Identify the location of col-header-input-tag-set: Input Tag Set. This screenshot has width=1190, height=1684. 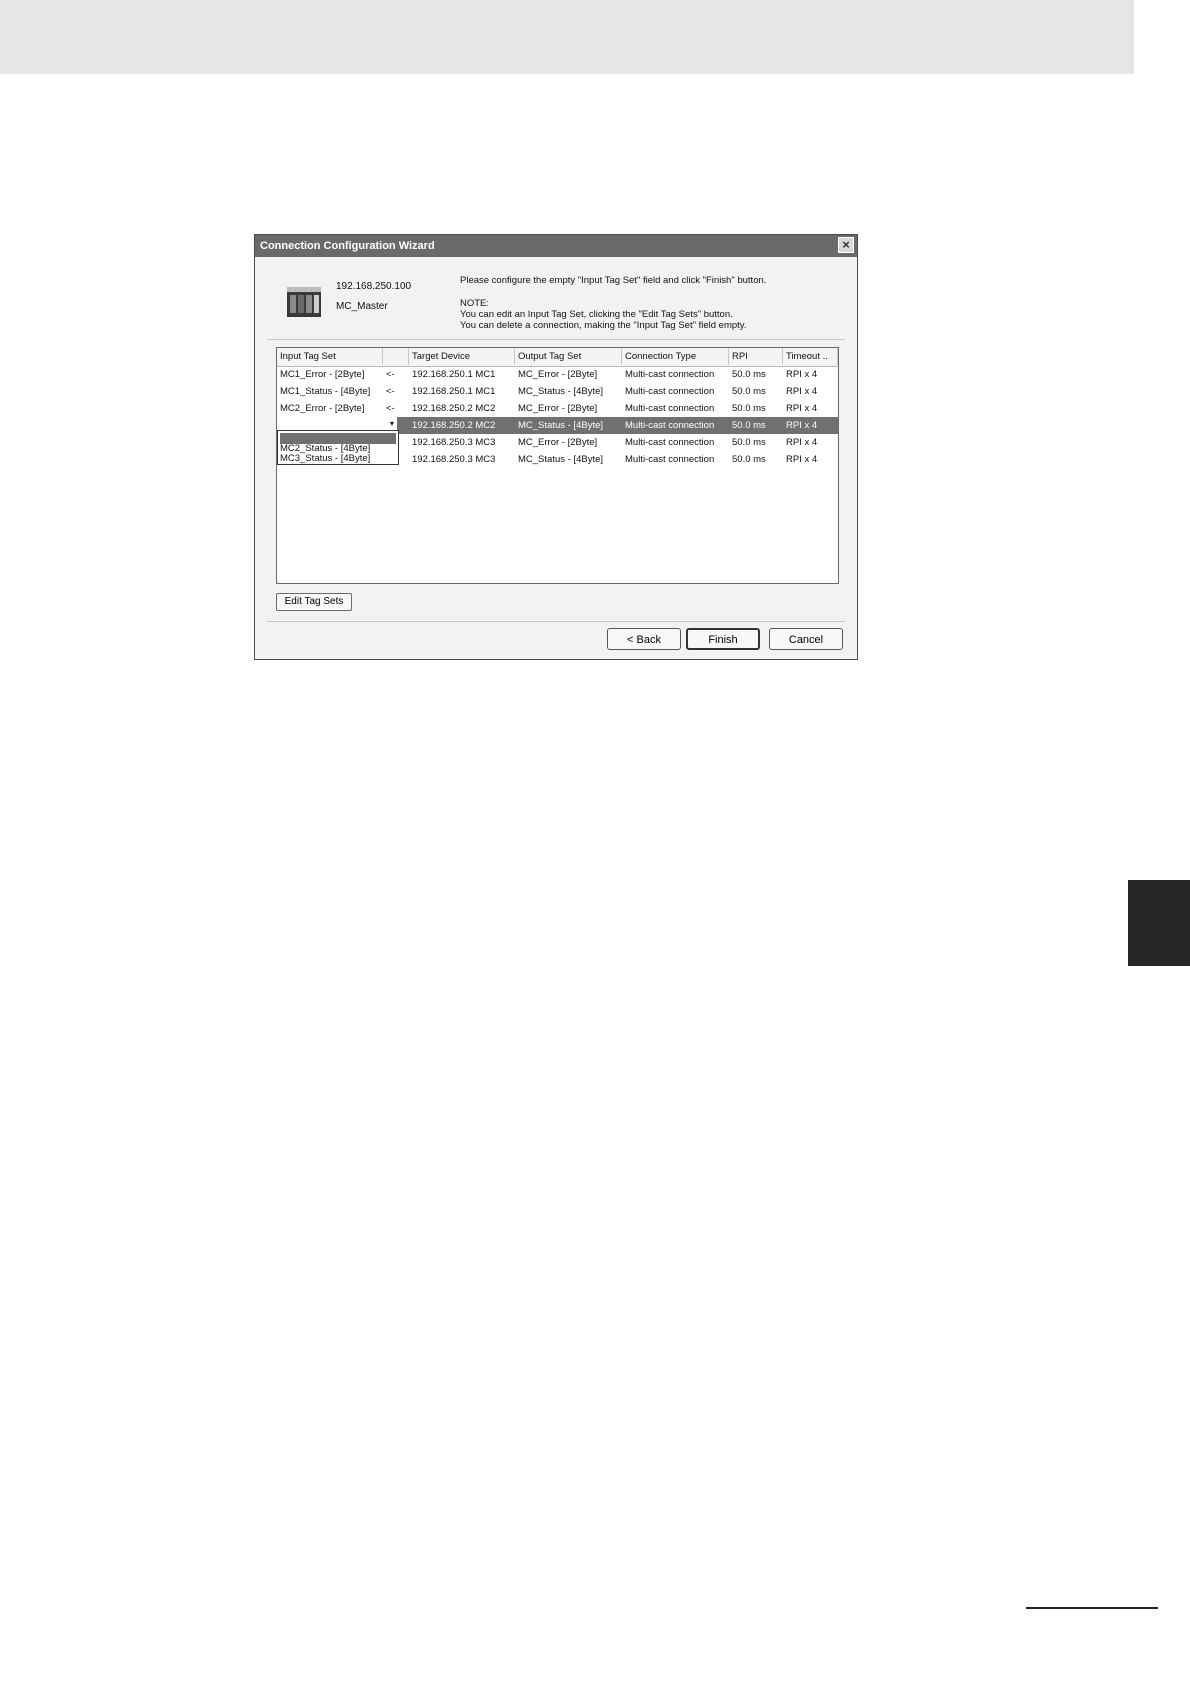
(330, 356).